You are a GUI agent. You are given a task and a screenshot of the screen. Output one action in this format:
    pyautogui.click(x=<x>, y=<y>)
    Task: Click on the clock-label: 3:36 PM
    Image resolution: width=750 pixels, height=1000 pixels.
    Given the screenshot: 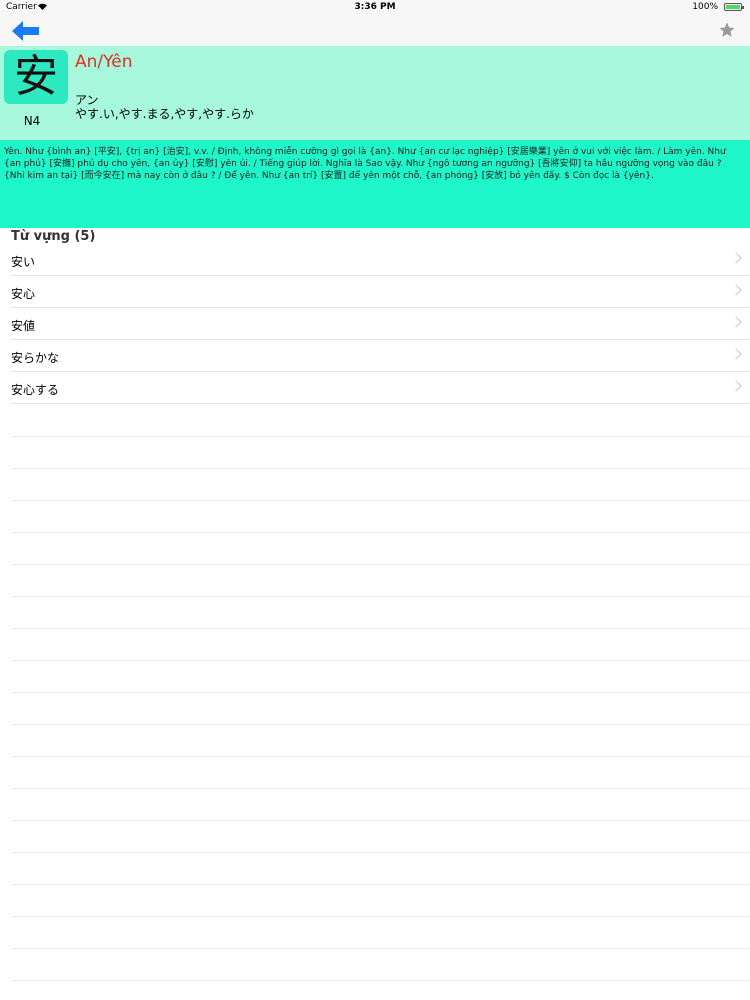 What is the action you would take?
    pyautogui.click(x=375, y=7)
    